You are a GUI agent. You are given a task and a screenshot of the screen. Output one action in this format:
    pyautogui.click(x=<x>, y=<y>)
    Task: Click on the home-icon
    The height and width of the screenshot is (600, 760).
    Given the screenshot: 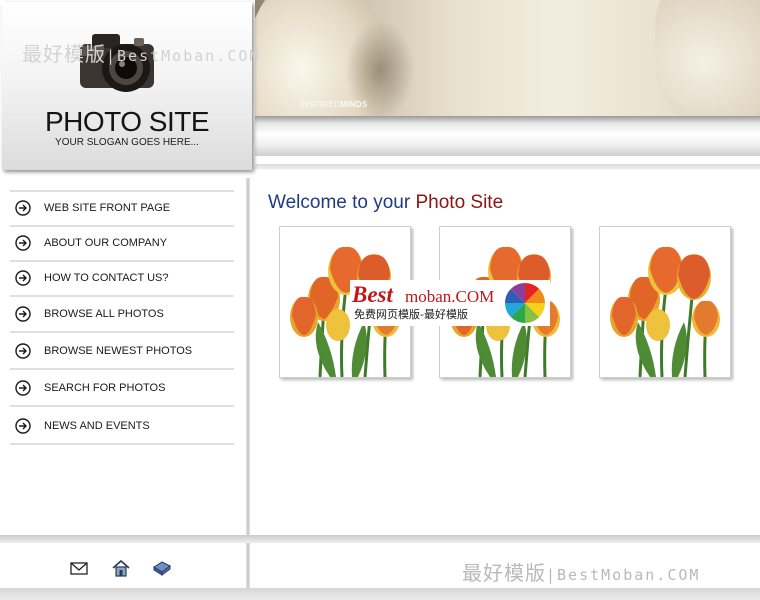 What is the action you would take?
    pyautogui.click(x=121, y=568)
    